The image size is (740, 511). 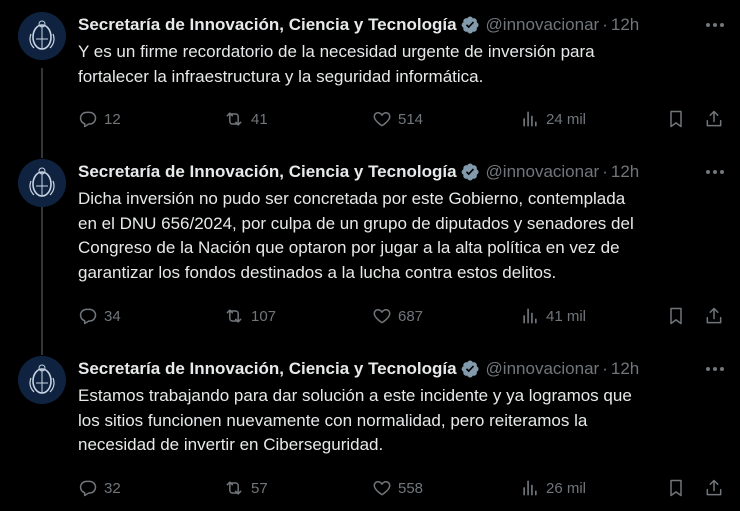 What do you see at coordinates (112, 488) in the screenshot?
I see `reply-count: 32` at bounding box center [112, 488].